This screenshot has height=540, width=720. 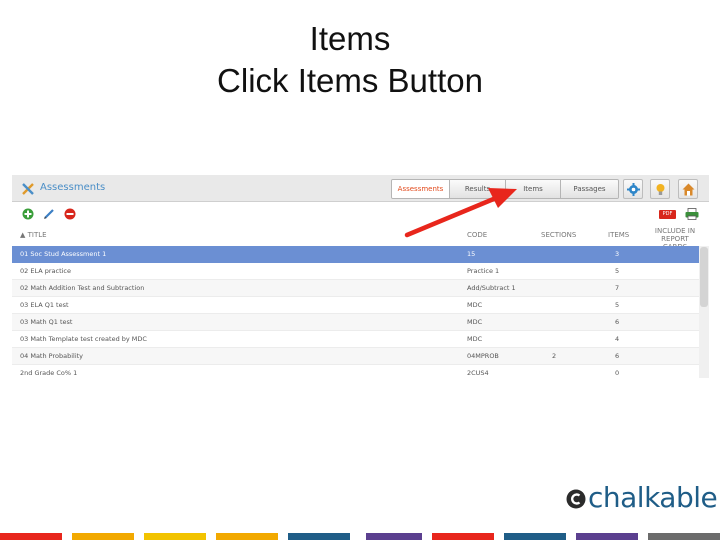 I want to click on table-row: 03 Math Q1 test MDC 6, so click(x=355, y=322).